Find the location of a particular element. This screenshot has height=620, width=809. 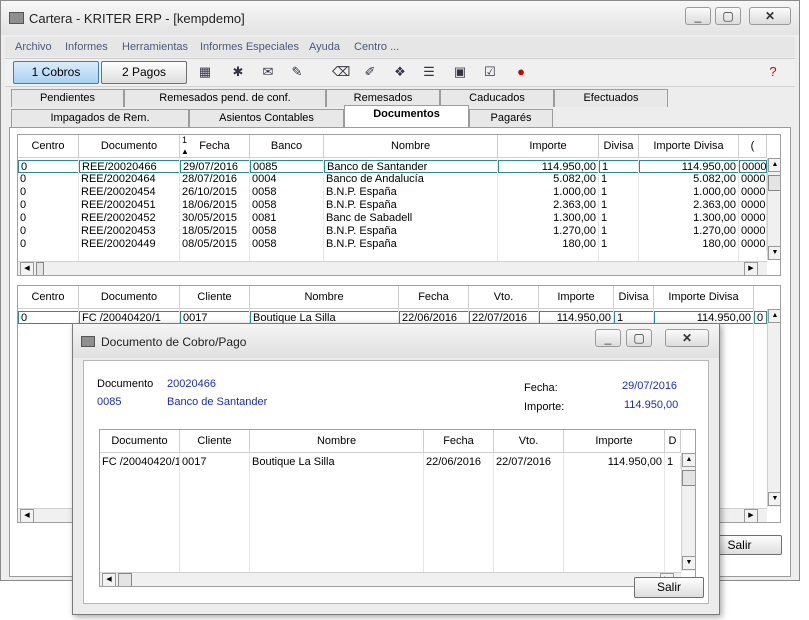

dialog-row-cell: FC /20040420/1 is located at coordinates (140, 462).